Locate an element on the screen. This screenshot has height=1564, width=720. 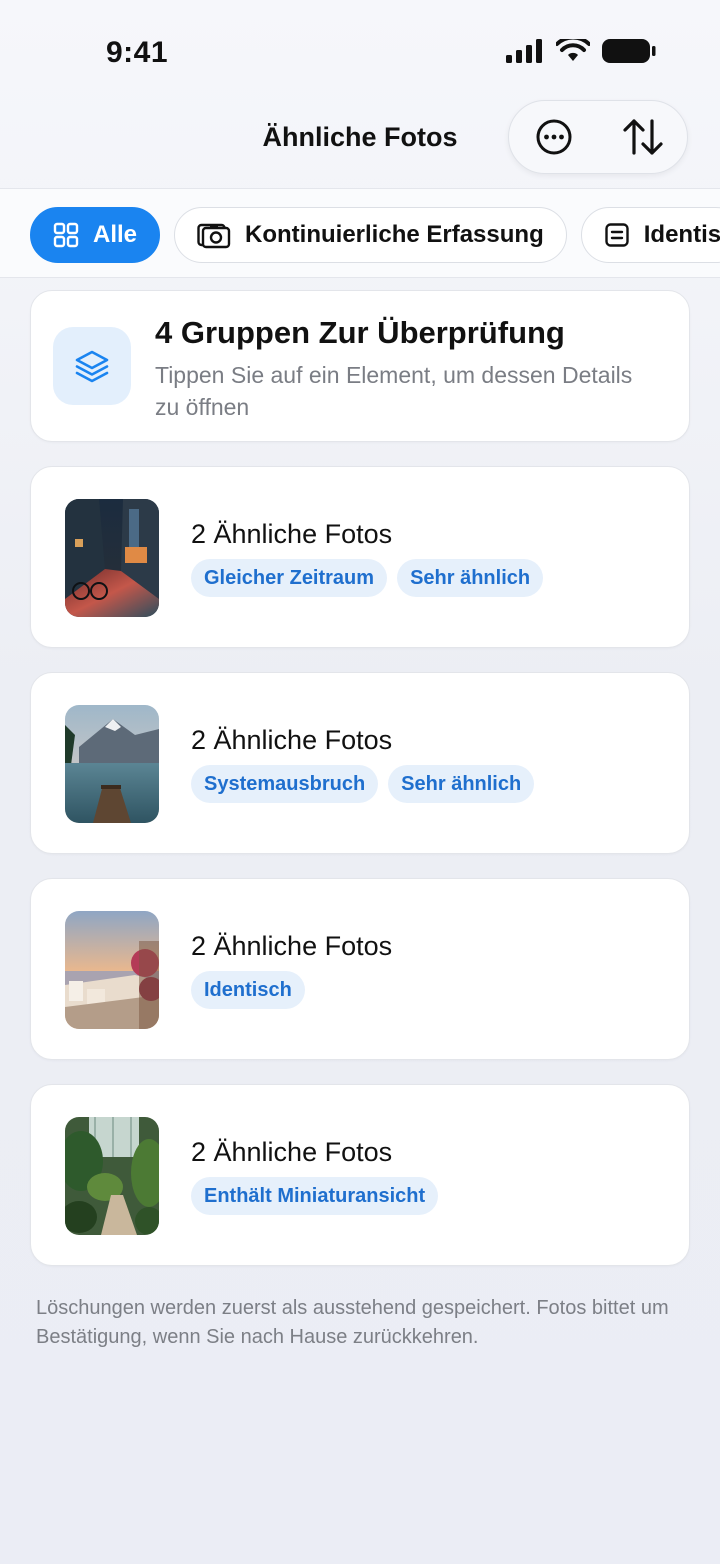
thumbnail-greenhouse-path is located at coordinates (112, 1176).